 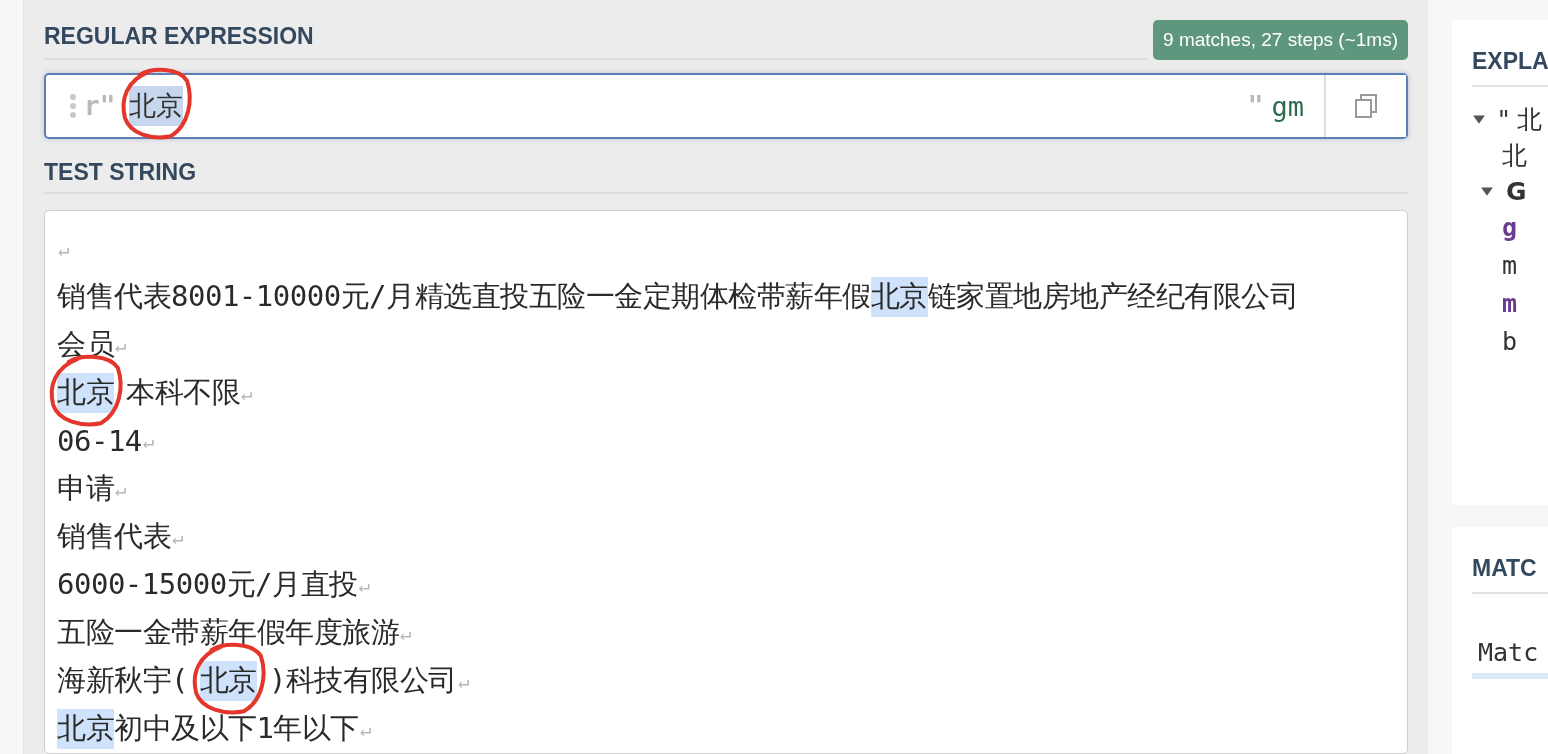 I want to click on token-text: g, so click(x=1510, y=228).